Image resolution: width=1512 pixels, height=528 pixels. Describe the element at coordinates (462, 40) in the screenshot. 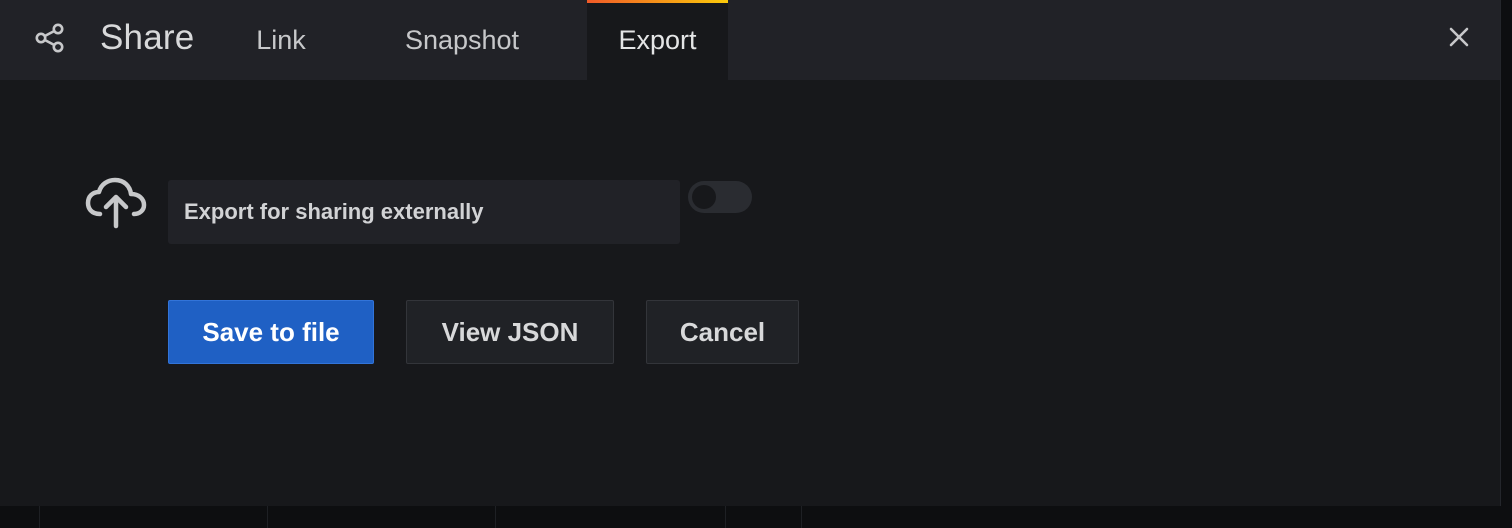

I see `tab-snapshot: Snapshot` at that location.